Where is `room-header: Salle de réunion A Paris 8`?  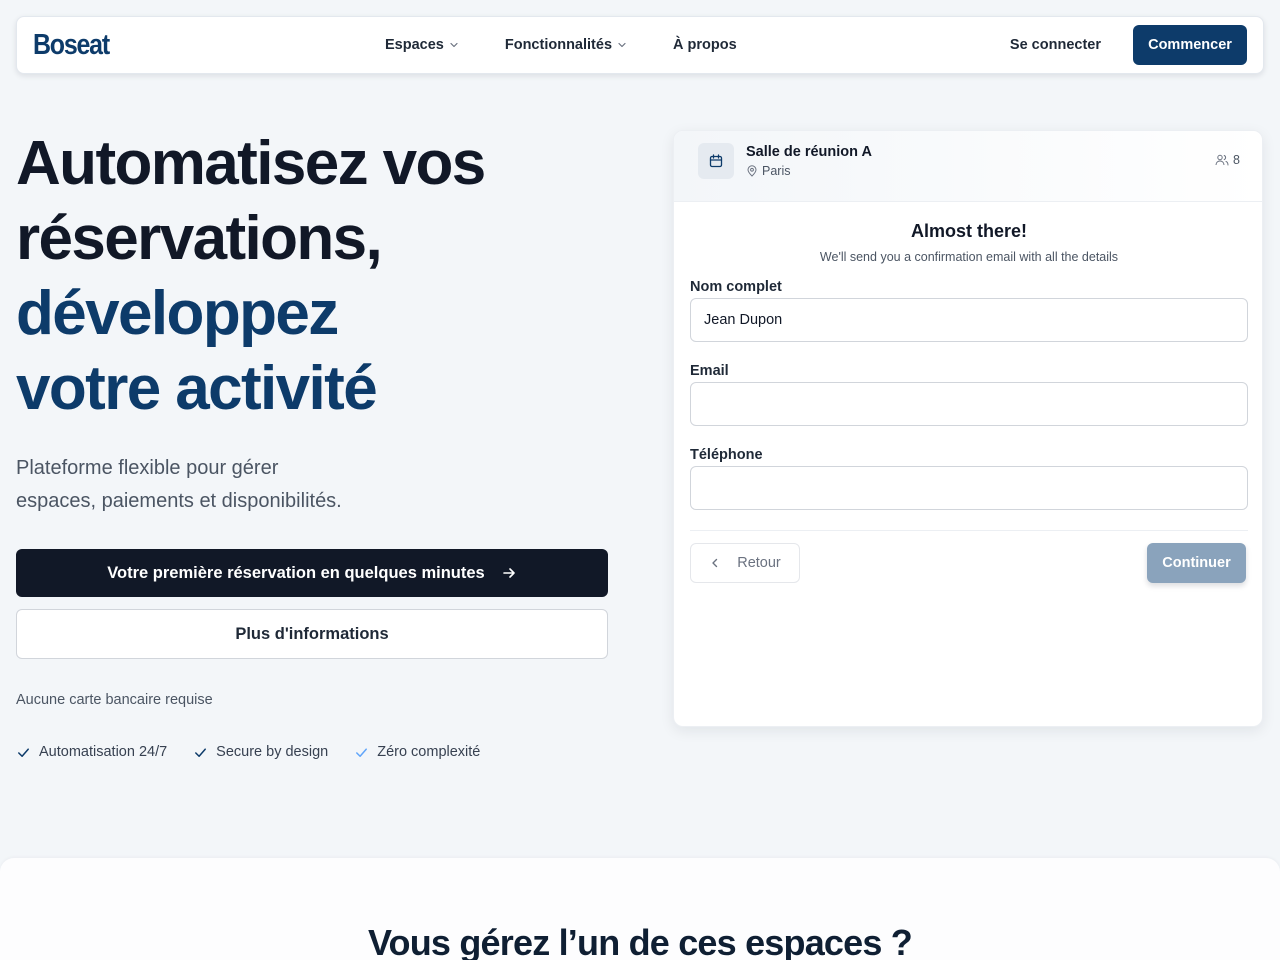
room-header: Salle de réunion A Paris 8 is located at coordinates (968, 166).